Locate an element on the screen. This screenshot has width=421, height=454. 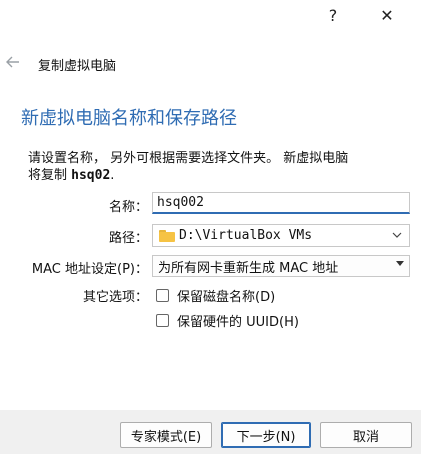
next-button: 下一步(N) is located at coordinates (266, 435).